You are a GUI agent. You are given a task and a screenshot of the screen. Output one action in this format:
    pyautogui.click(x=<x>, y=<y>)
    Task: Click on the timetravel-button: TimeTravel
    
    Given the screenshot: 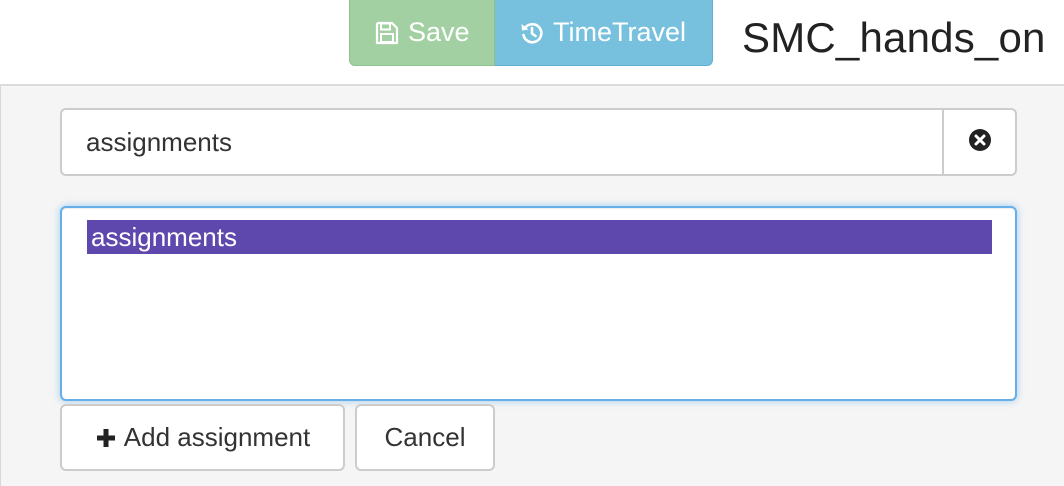 What is the action you would take?
    pyautogui.click(x=604, y=33)
    